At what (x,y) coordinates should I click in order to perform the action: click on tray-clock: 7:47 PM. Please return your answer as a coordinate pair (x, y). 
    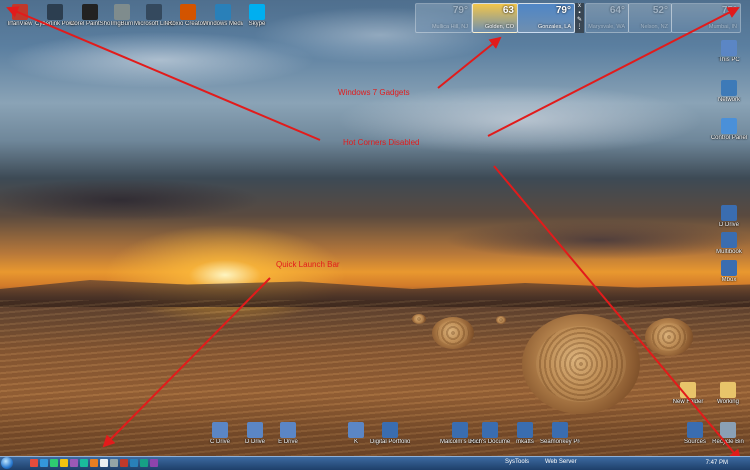
    Looking at the image, I should click on (717, 463).